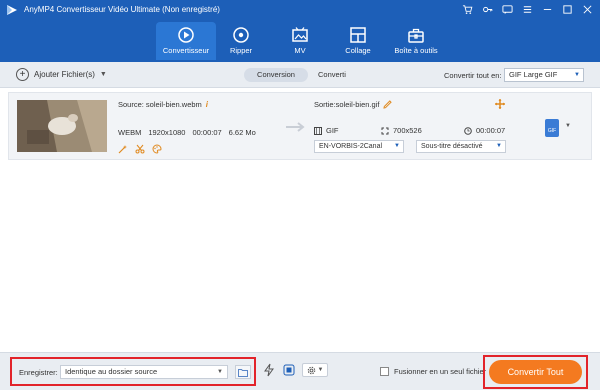 The height and width of the screenshot is (390, 600). Describe the element at coordinates (276, 75) in the screenshot. I see `tab-conversion: Conversion` at that location.